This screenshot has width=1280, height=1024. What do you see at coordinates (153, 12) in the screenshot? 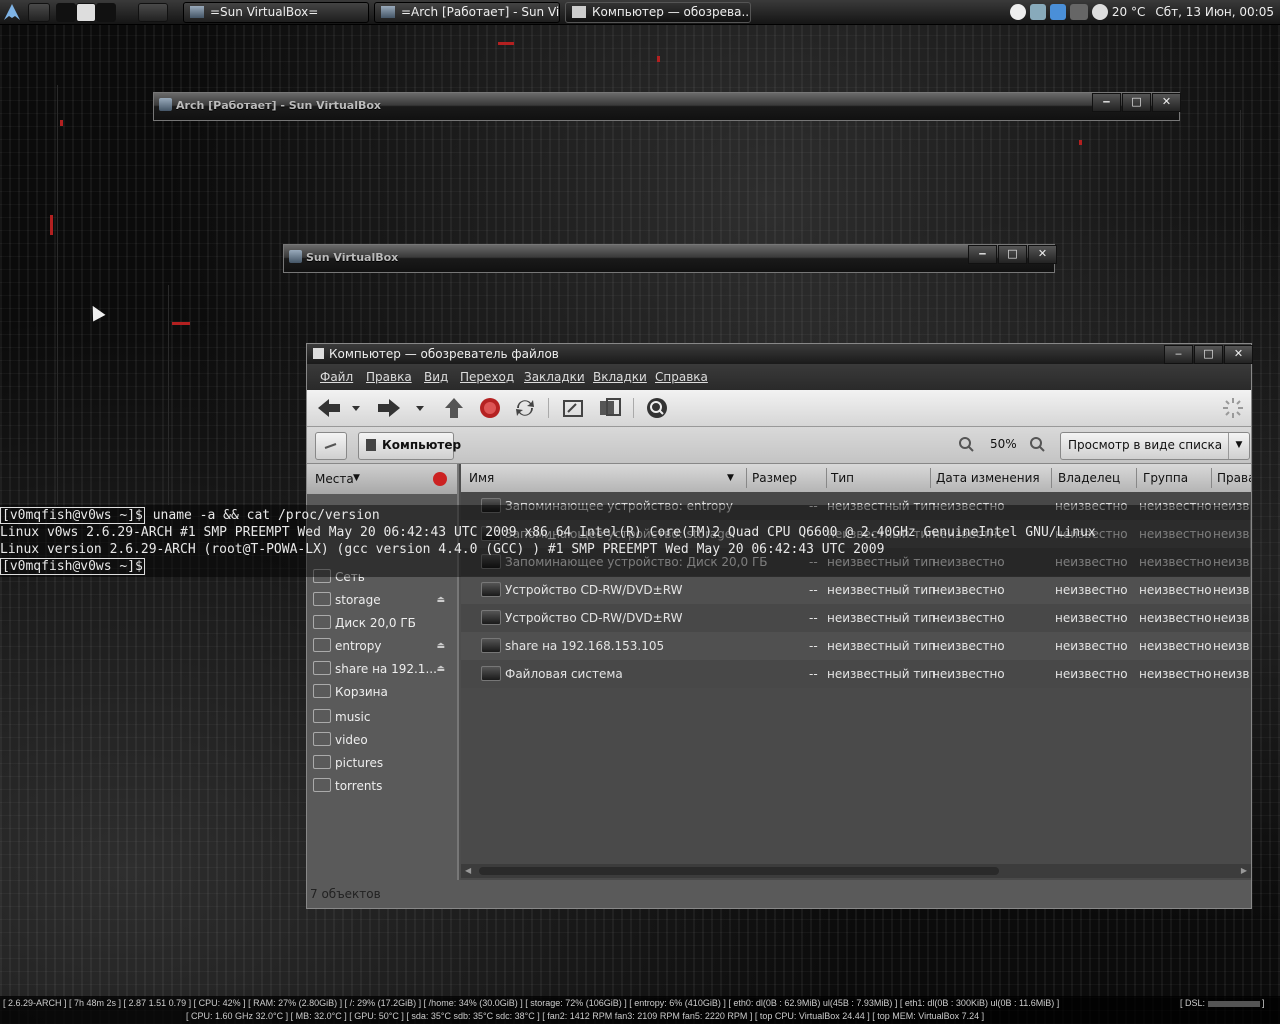
I see `window-list-button` at bounding box center [153, 12].